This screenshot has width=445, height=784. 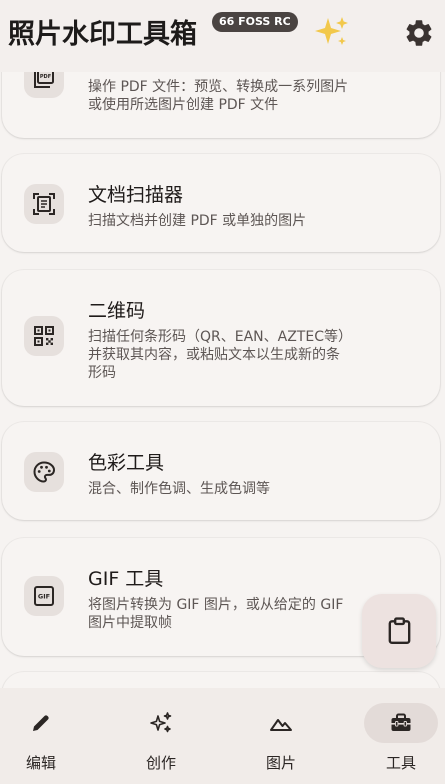 What do you see at coordinates (44, 204) in the screenshot?
I see `document-scanner-icon` at bounding box center [44, 204].